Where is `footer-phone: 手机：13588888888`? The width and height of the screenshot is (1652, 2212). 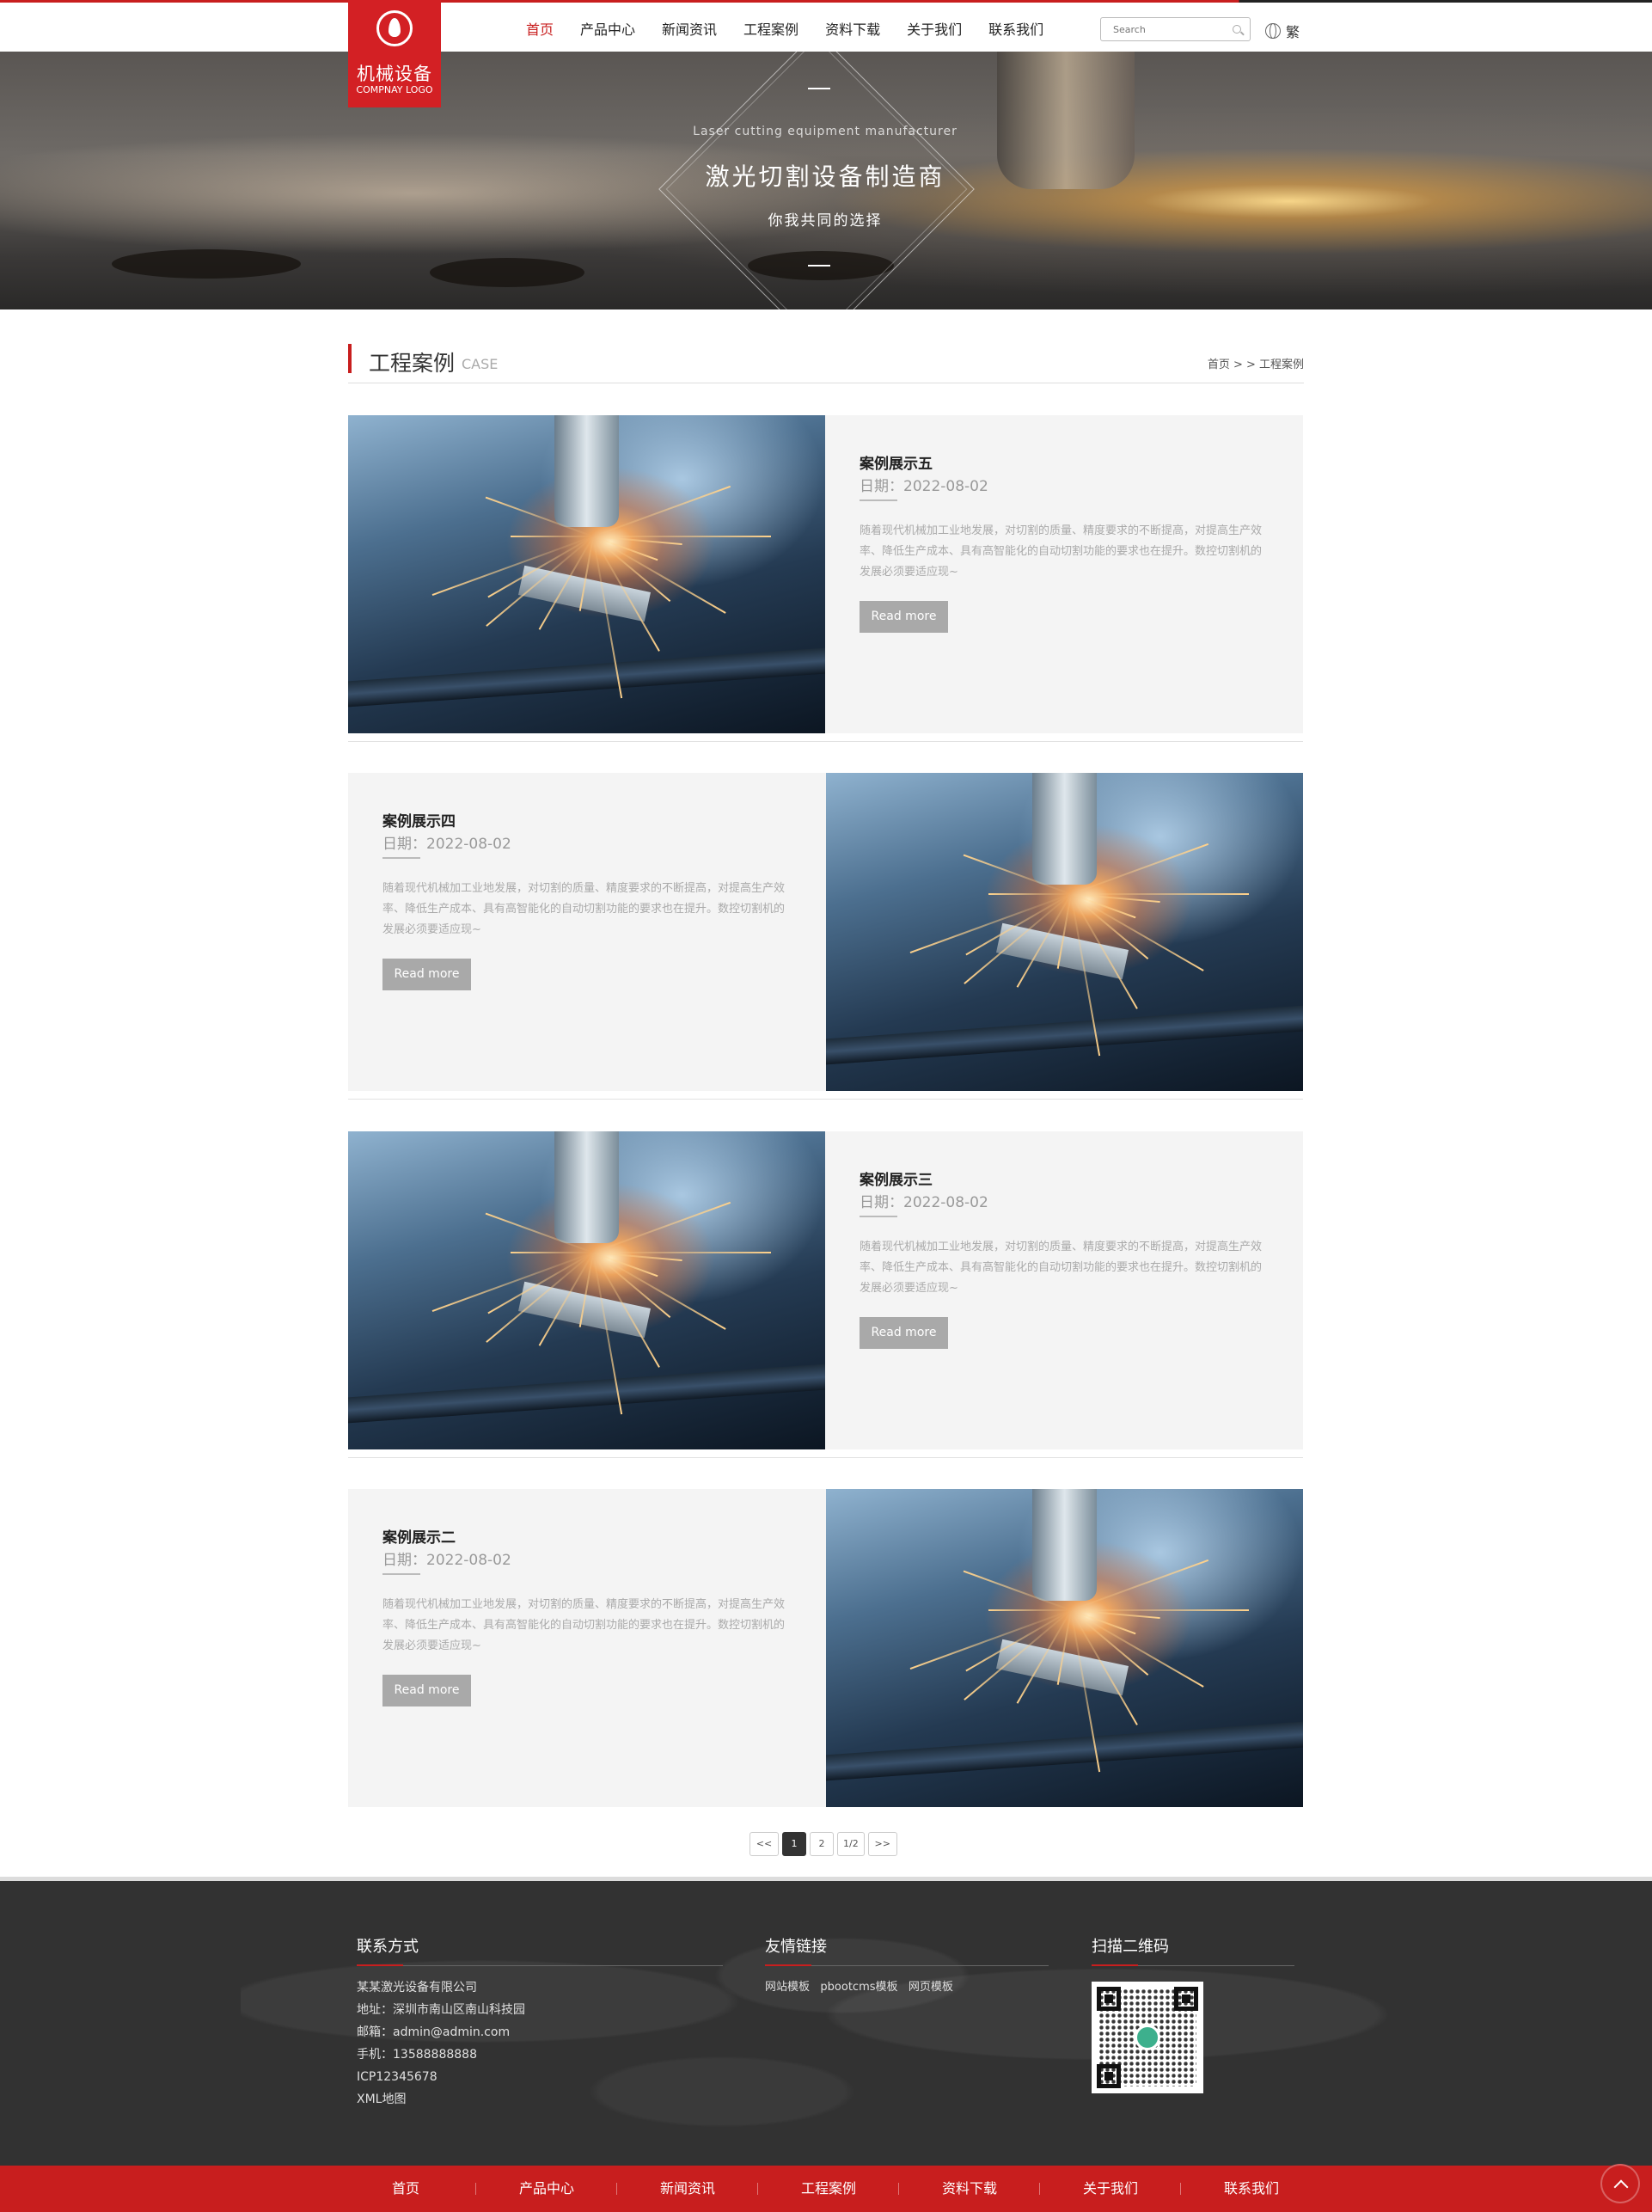 footer-phone: 手机：13588888888 is located at coordinates (417, 2055).